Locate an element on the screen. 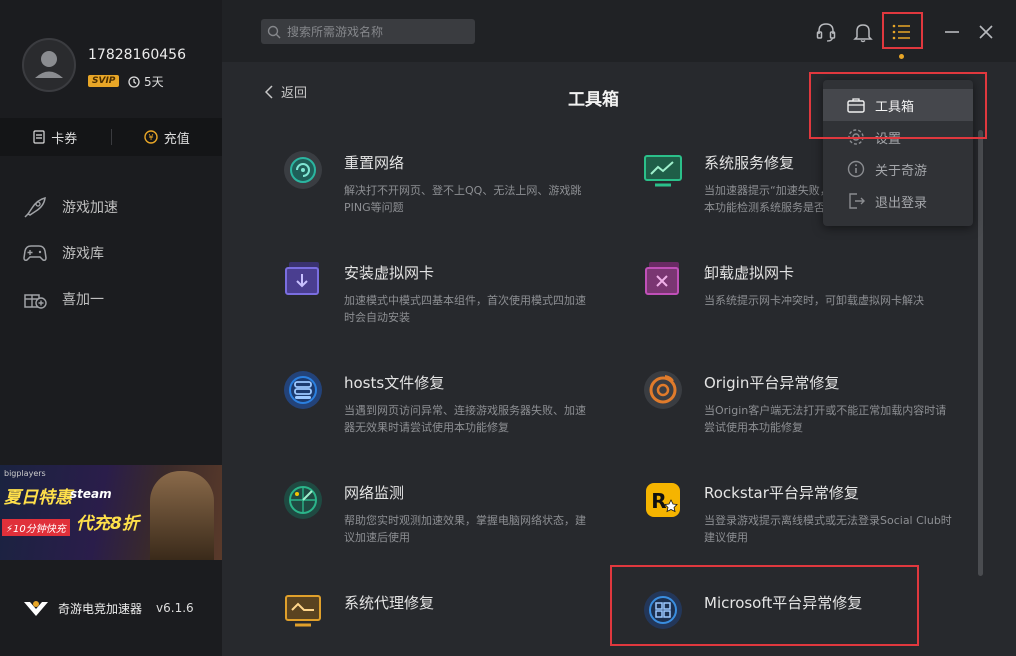 Image resolution: width=1016 pixels, height=656 pixels. back-button: 返回 is located at coordinates (286, 91).